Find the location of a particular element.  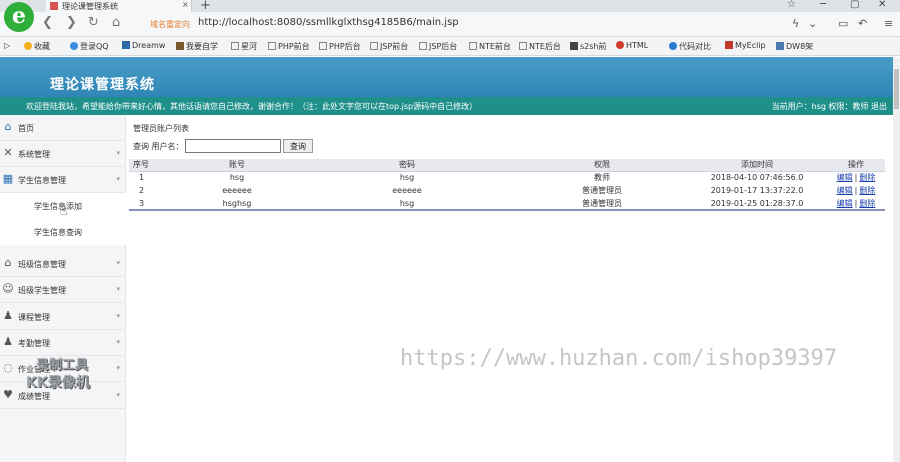

sidebar-subitem-student-query: 学生信息查询 is located at coordinates (63, 232).